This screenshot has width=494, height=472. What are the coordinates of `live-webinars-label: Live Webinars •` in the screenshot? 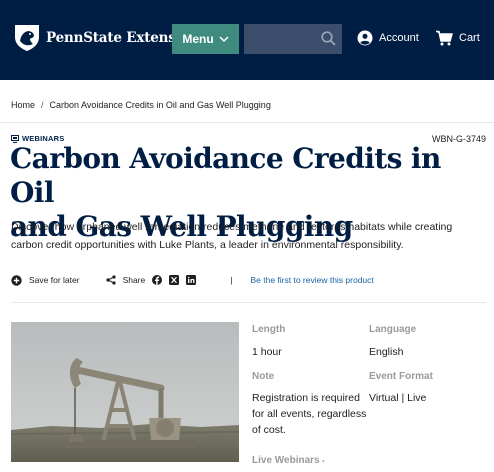 It's located at (288, 460).